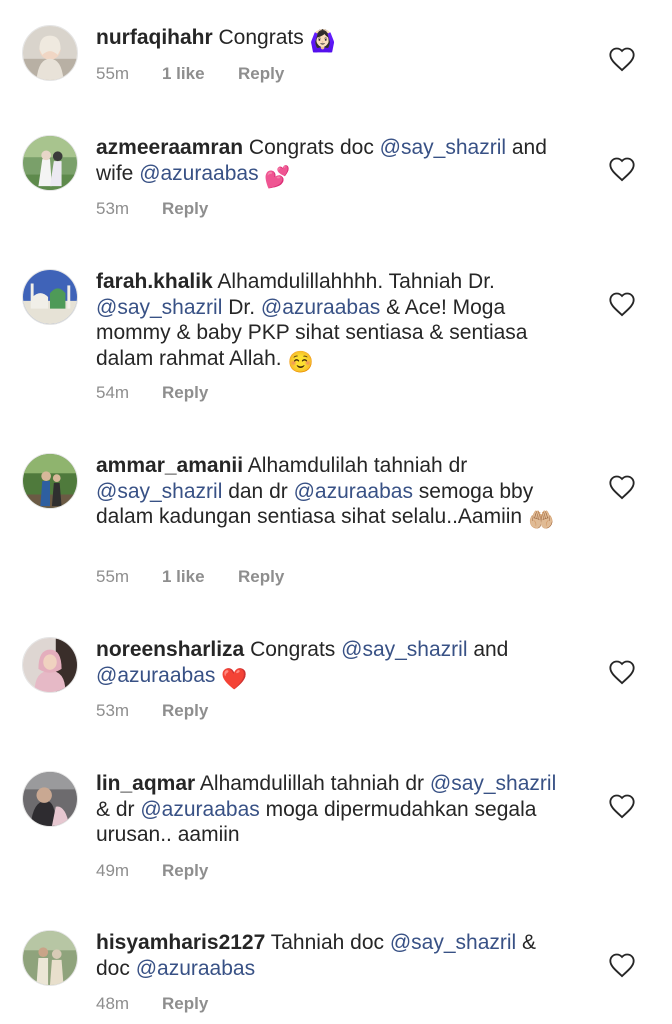 This screenshot has width=672, height=1024. Describe the element at coordinates (277, 177) in the screenshot. I see `emoji: 💕` at that location.